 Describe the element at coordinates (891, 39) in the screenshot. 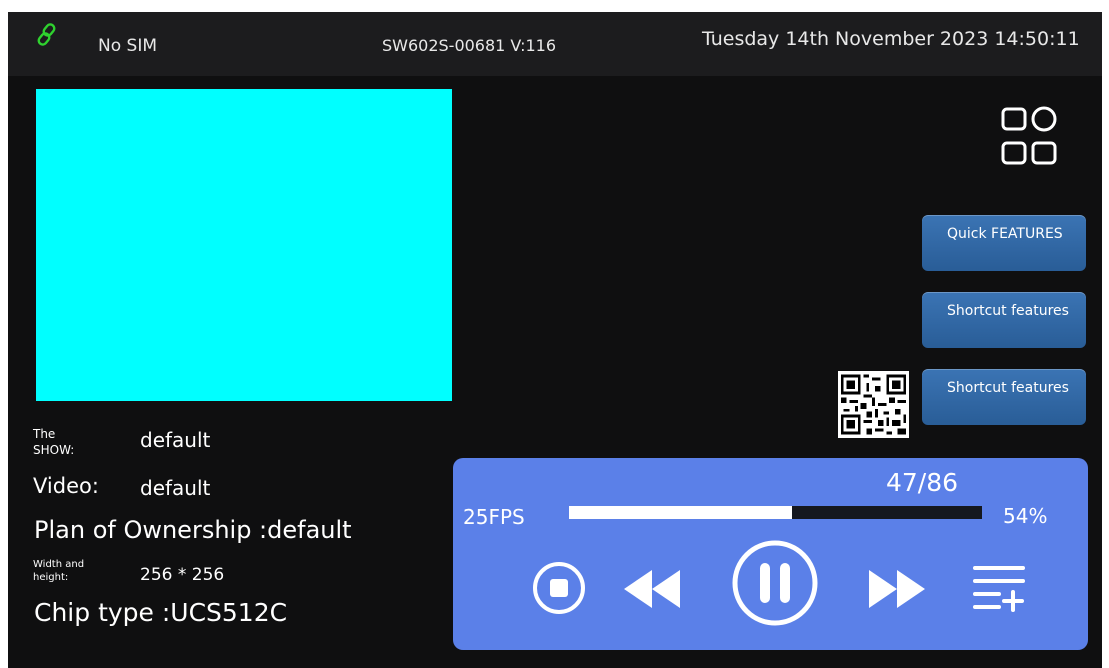

I see `datetime: Tuesday 14th November 2023 14:50:11` at that location.